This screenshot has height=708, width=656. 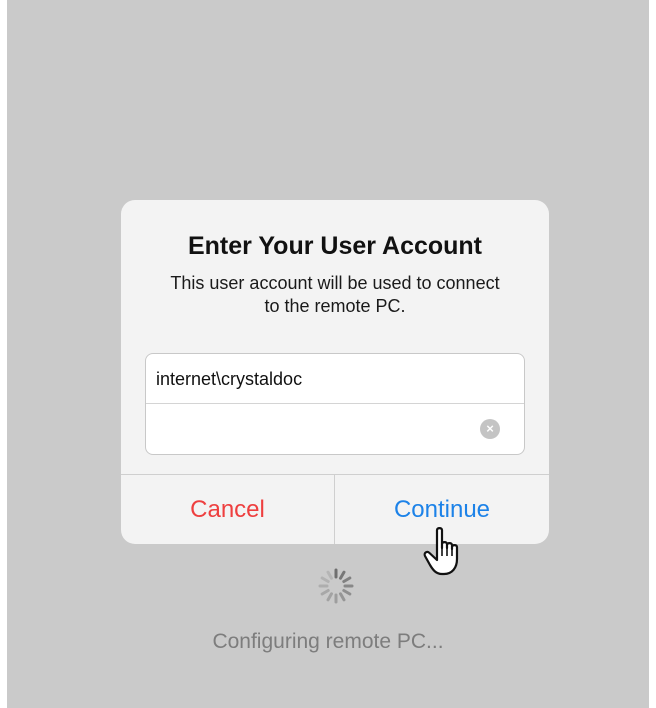 I want to click on cancel-button: Cancel, so click(x=228, y=509).